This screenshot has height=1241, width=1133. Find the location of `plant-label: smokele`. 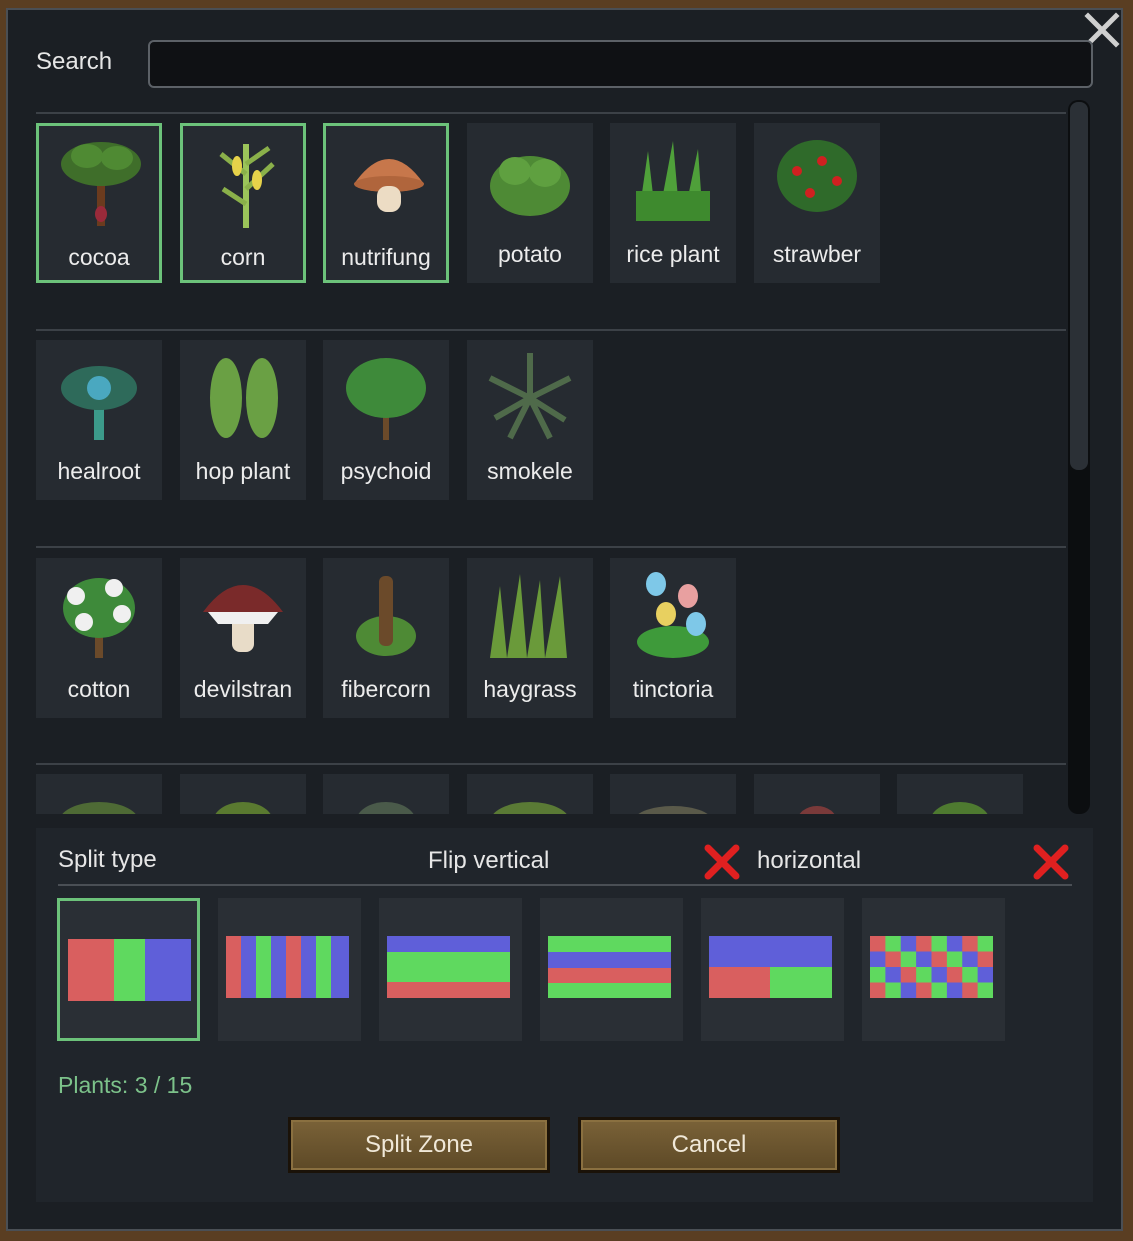

plant-label: smokele is located at coordinates (530, 471).